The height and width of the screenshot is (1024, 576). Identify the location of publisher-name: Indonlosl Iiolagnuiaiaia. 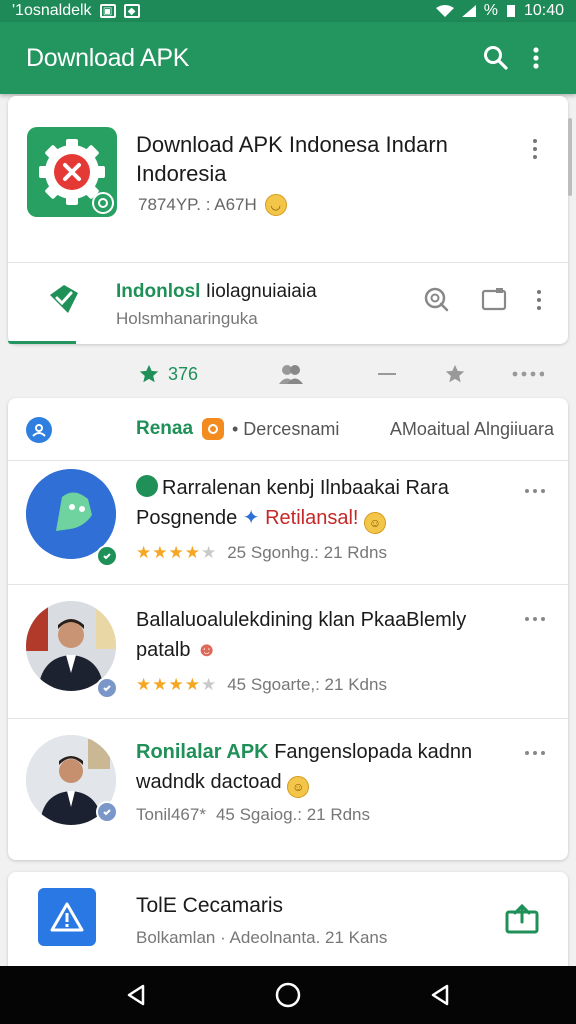
(216, 292).